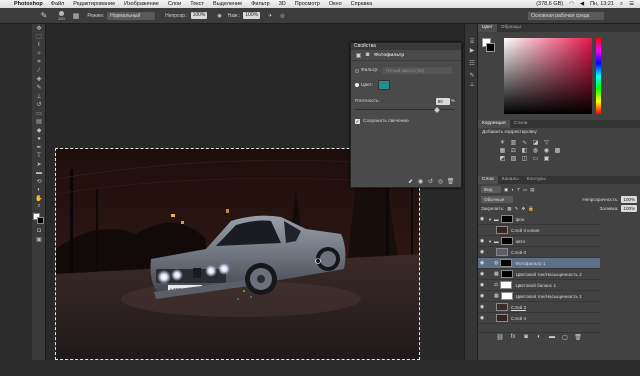 Image resolution: width=640 pixels, height=376 pixels. I want to click on tab-color: Цвет, so click(487, 28).